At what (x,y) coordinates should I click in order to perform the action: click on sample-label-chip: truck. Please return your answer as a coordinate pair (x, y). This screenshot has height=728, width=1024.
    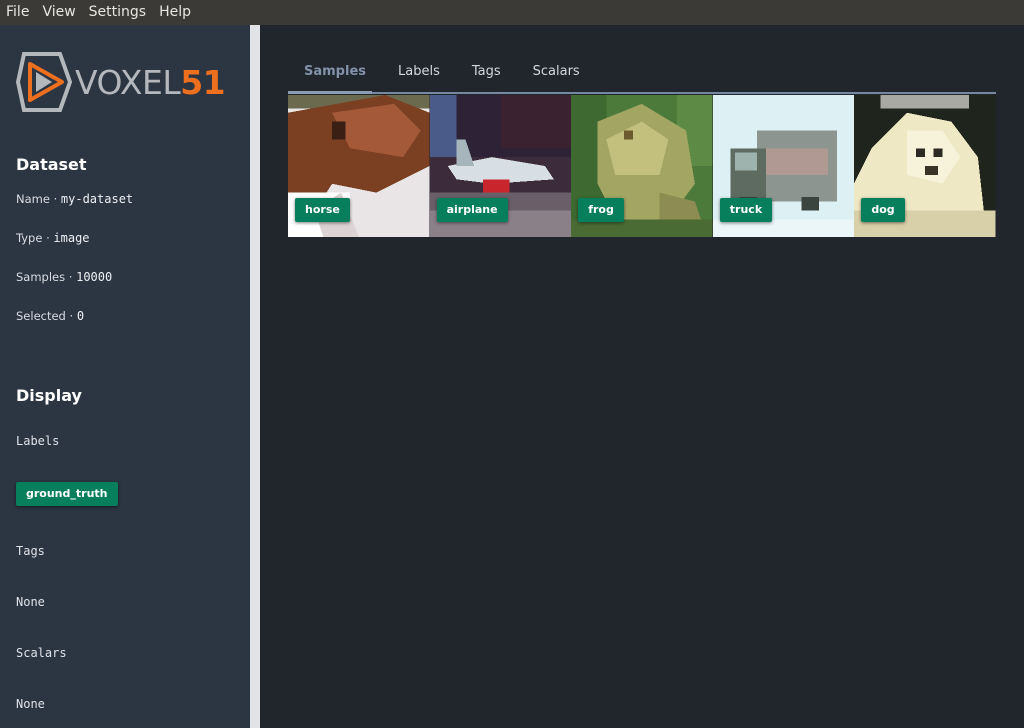
    Looking at the image, I should click on (746, 210).